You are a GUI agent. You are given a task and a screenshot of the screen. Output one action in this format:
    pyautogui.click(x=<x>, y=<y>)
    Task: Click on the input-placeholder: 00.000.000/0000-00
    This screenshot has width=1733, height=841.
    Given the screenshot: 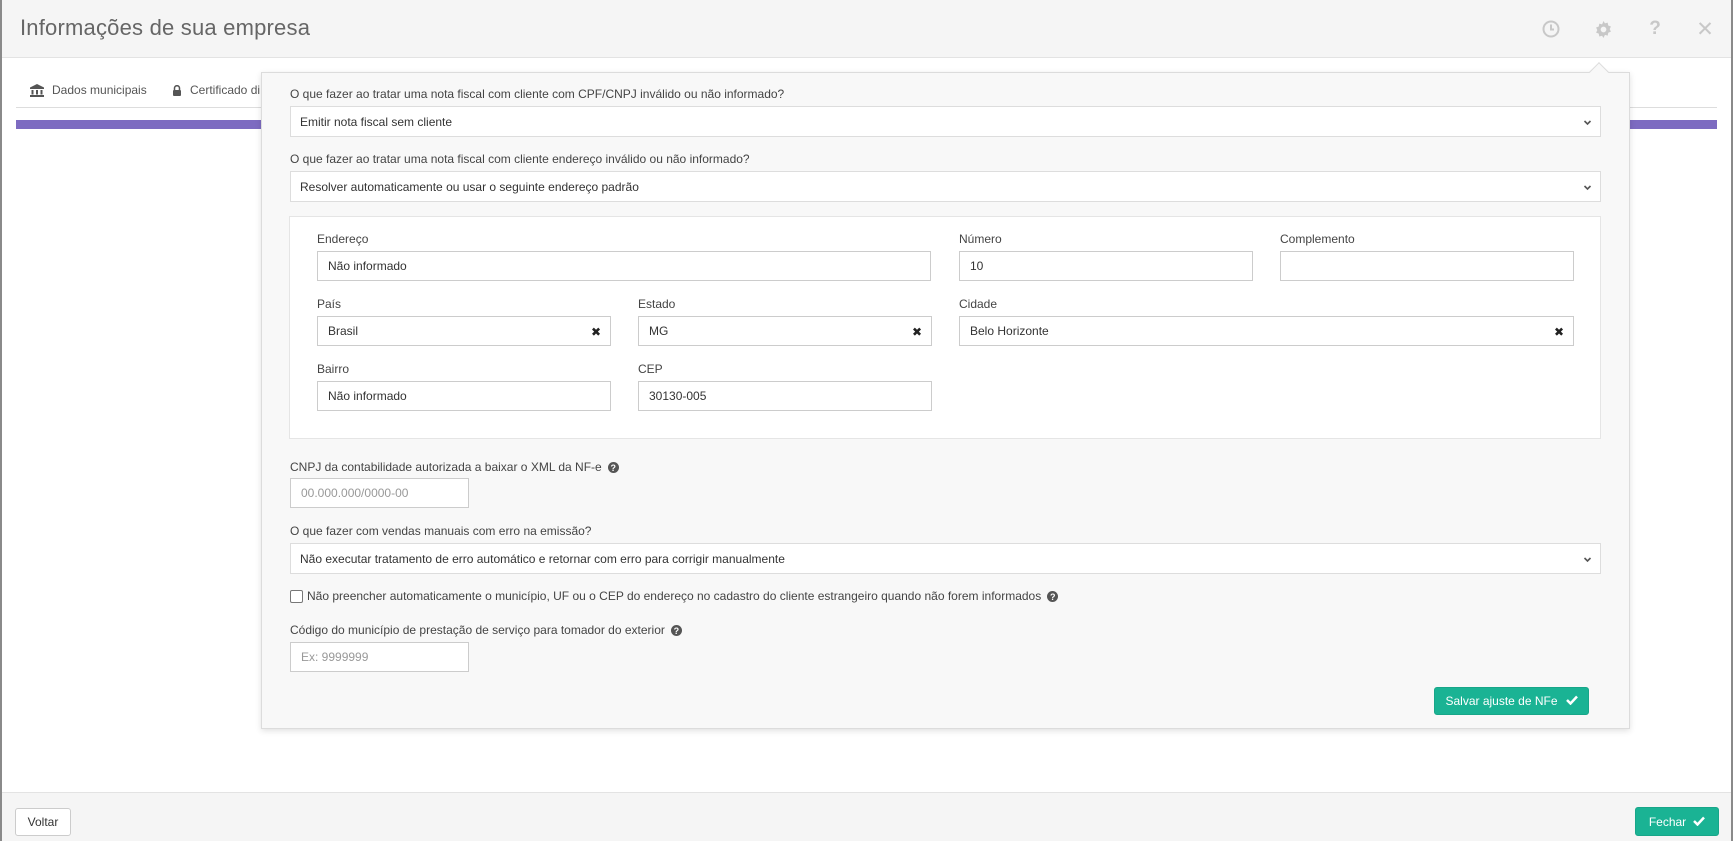 What is the action you would take?
    pyautogui.click(x=355, y=493)
    